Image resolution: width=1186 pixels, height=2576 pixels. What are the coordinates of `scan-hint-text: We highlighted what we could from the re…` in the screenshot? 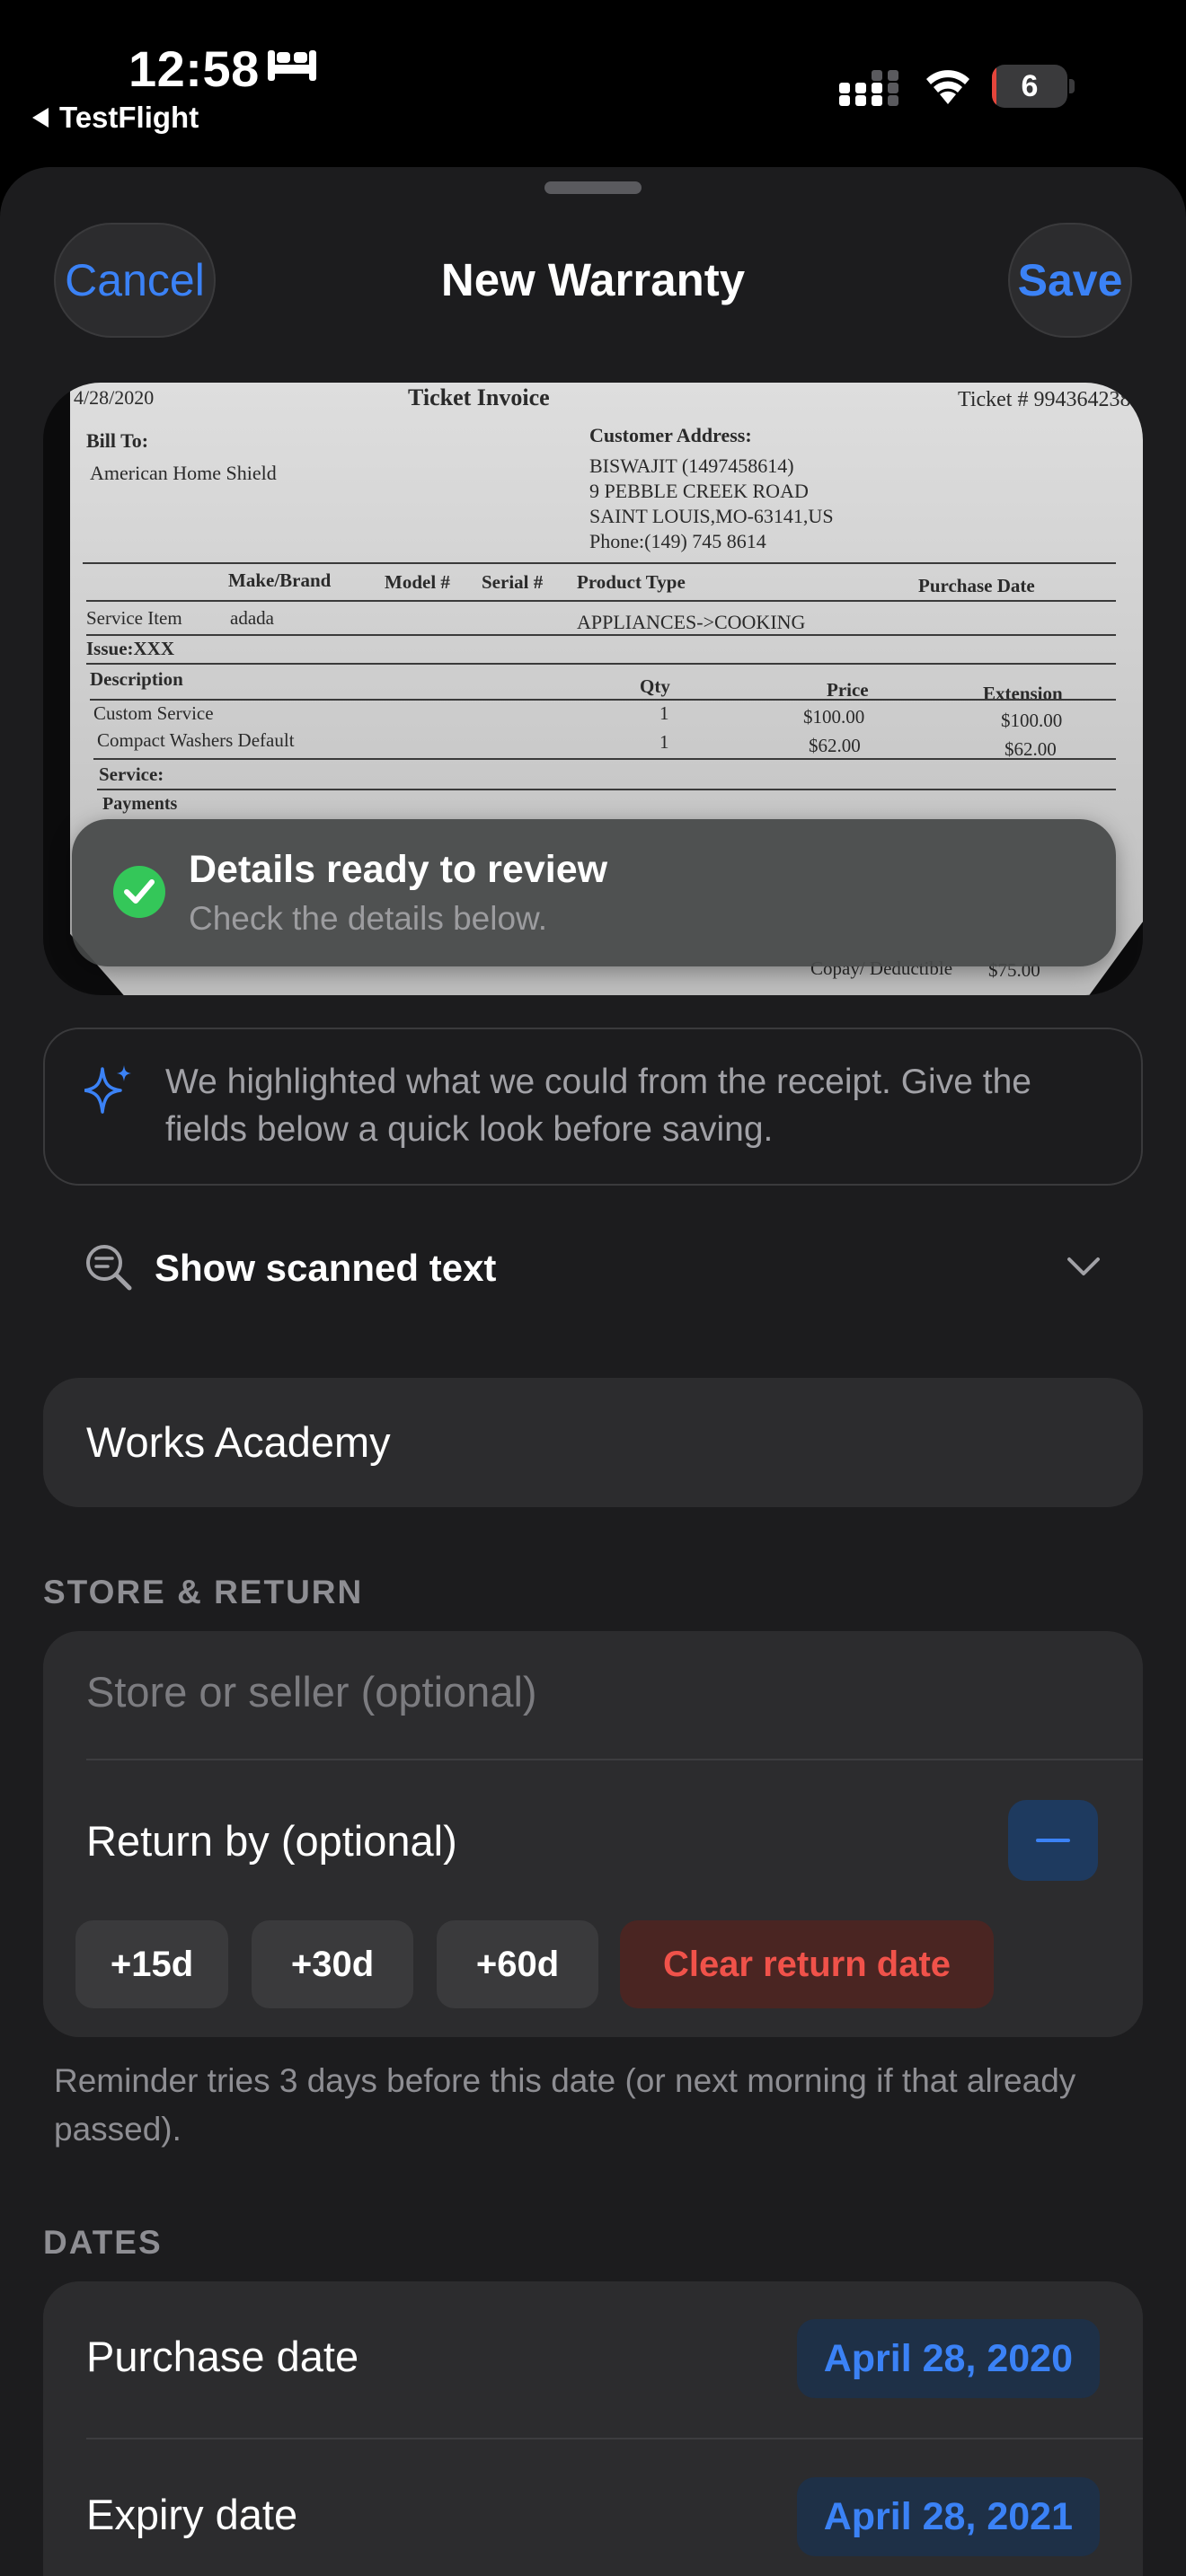 It's located at (598, 1106).